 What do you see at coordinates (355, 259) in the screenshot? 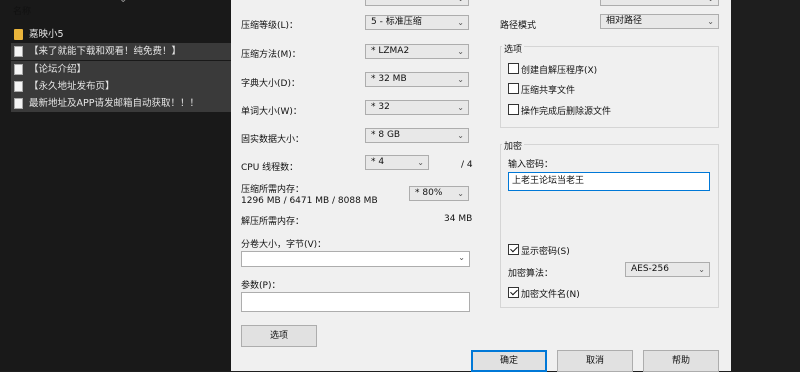
I see `split-volumes-input: ⌄` at bounding box center [355, 259].